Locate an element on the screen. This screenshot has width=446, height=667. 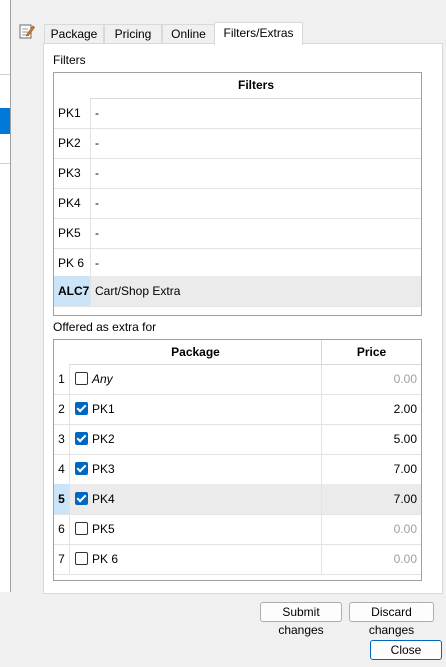
row-number: 4 is located at coordinates (61, 469).